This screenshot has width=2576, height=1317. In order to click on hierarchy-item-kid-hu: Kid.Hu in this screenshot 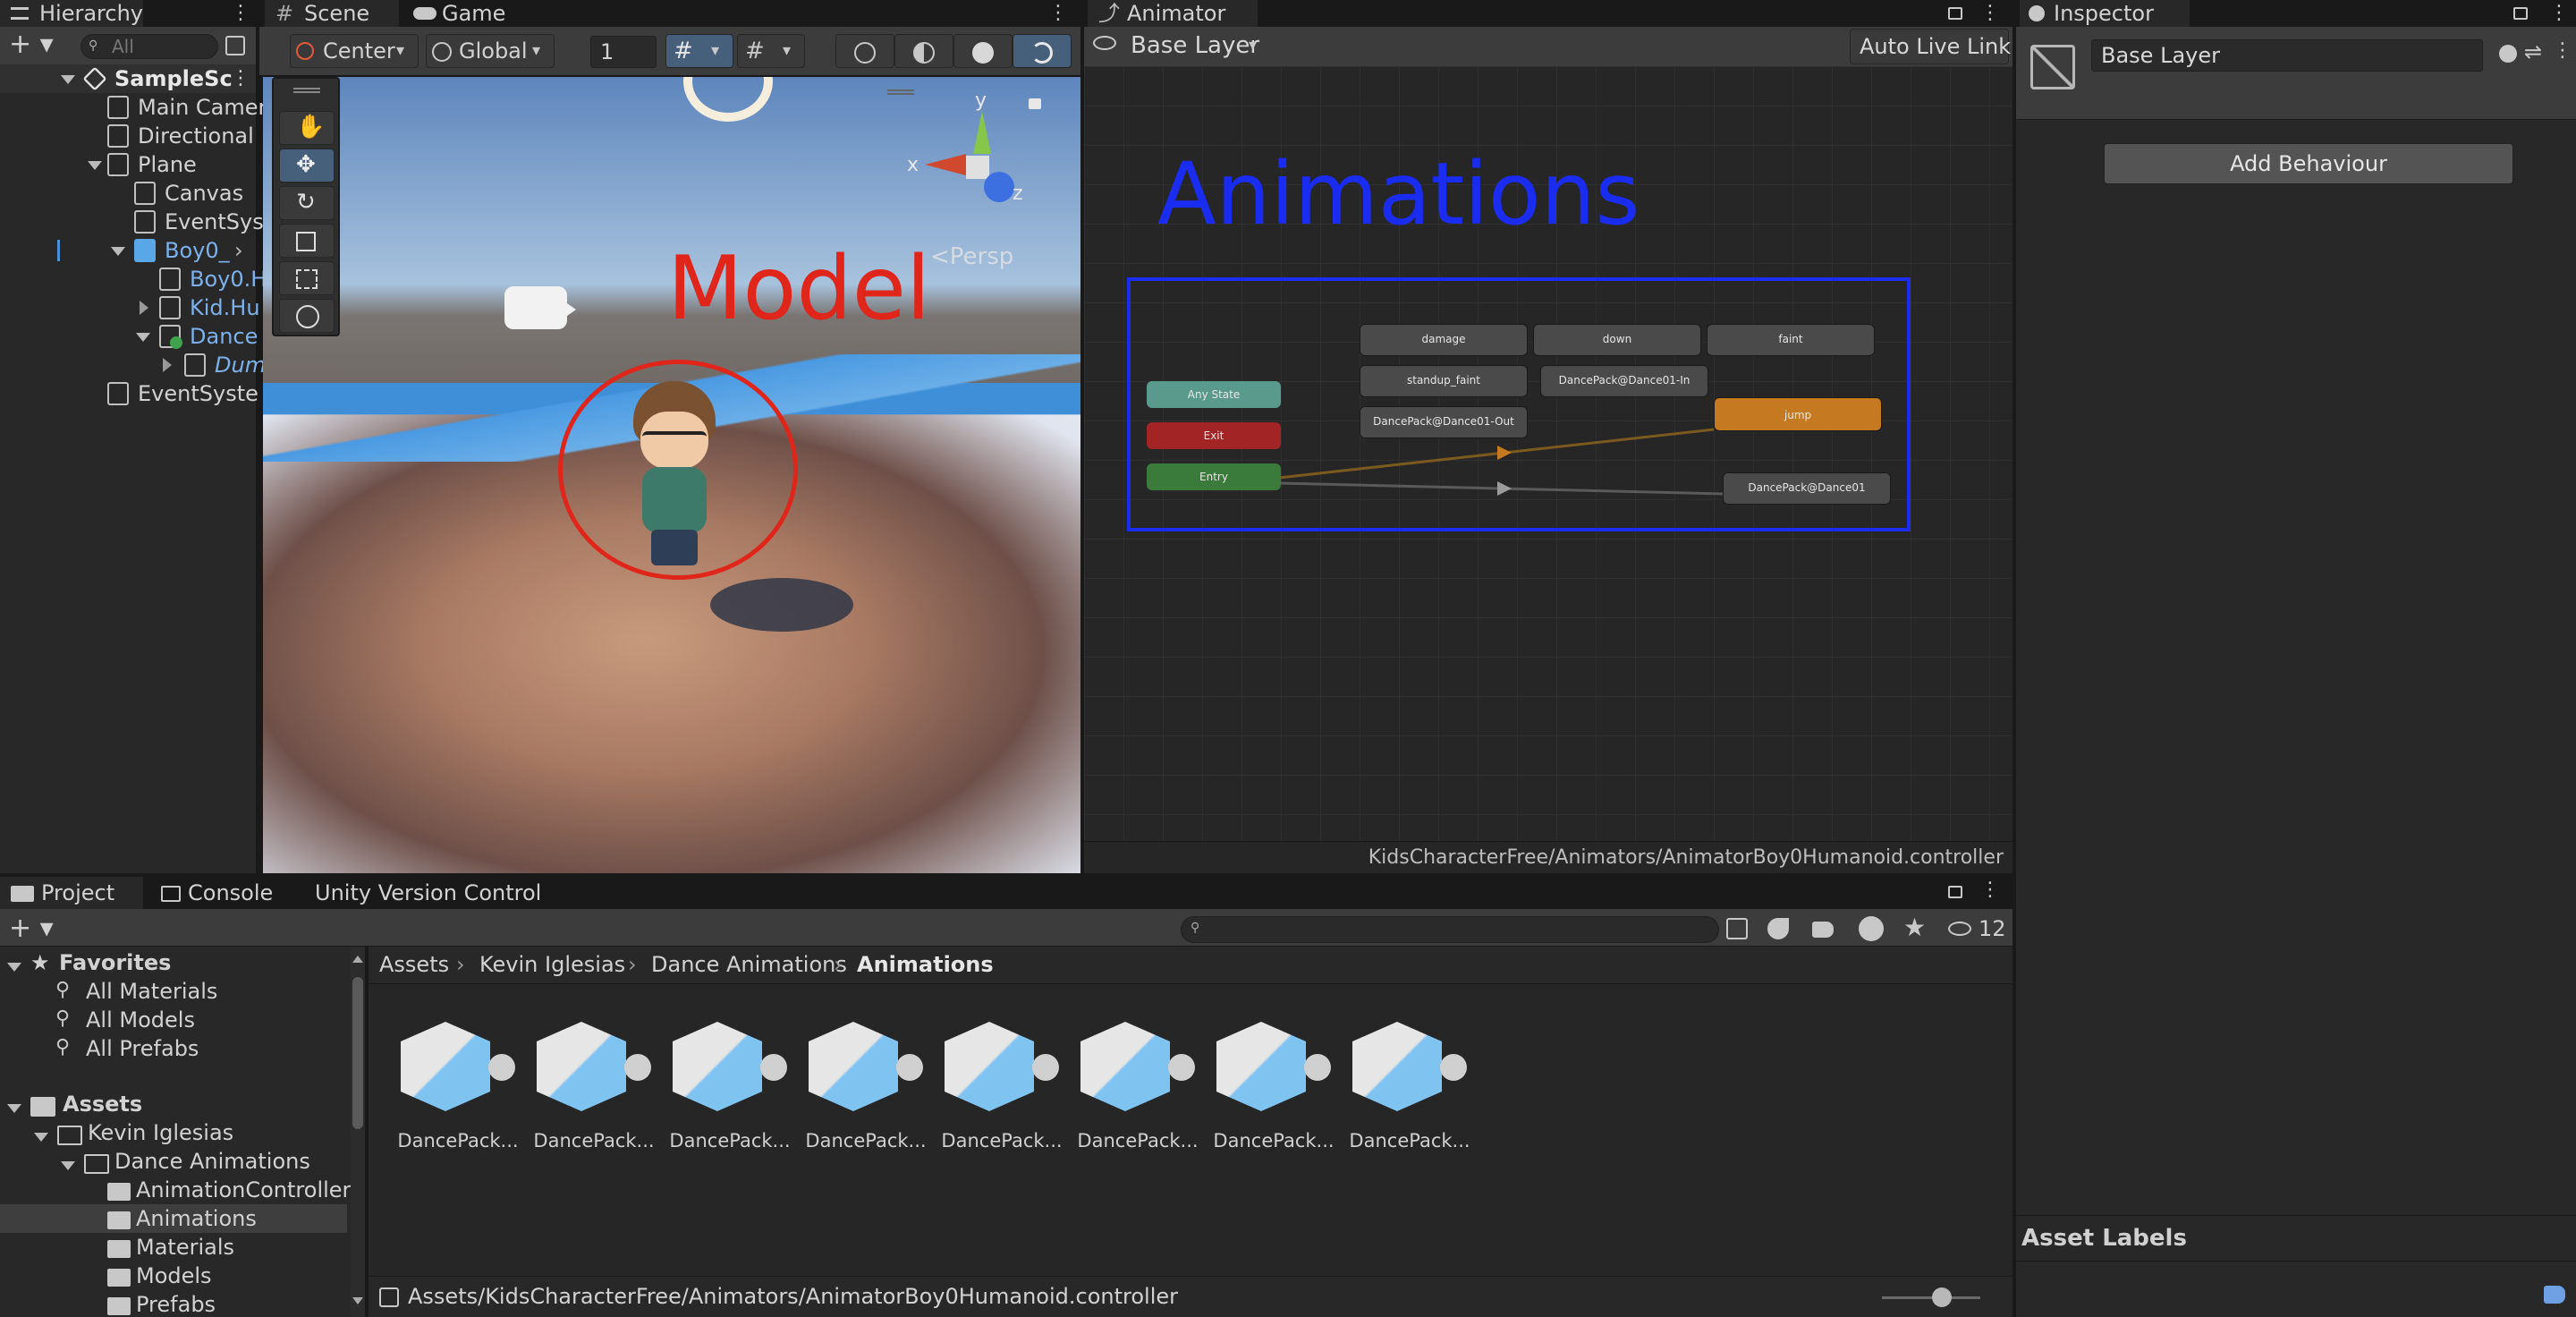, I will do `click(130, 307)`.